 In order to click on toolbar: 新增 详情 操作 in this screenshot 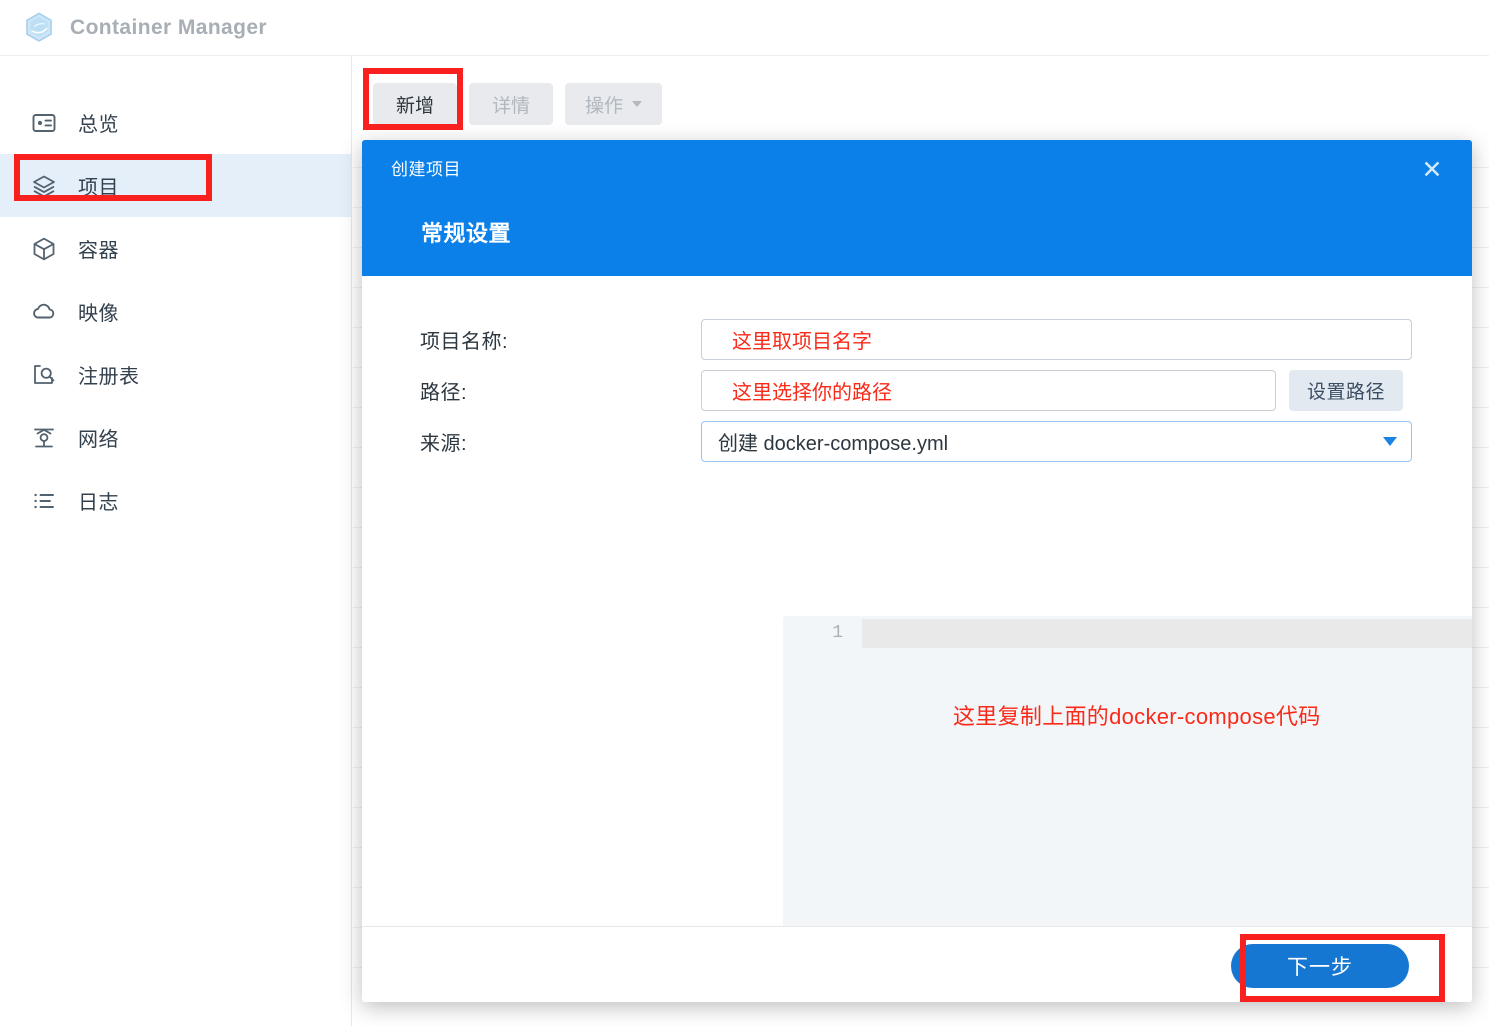, I will do `click(518, 104)`.